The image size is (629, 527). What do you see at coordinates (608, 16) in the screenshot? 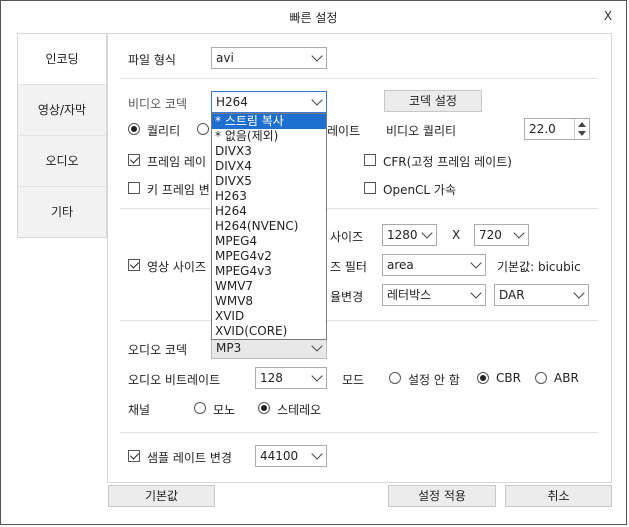
I see `close-button: X` at bounding box center [608, 16].